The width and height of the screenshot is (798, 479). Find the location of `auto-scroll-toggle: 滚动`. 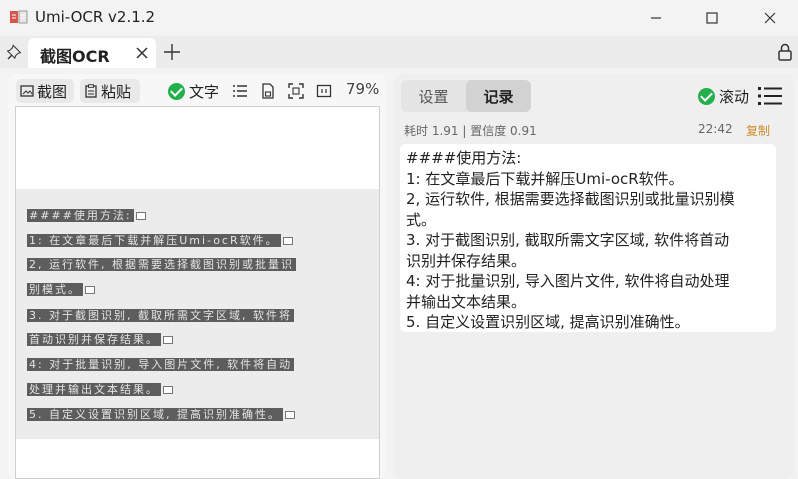

auto-scroll-toggle: 滚动 is located at coordinates (723, 96).